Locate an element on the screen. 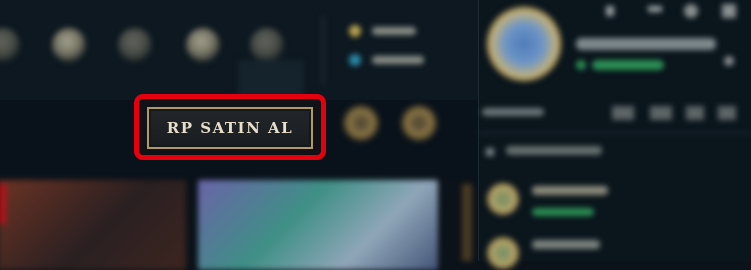 The width and height of the screenshot is (751, 270). online-status-icon is located at coordinates (581, 65).